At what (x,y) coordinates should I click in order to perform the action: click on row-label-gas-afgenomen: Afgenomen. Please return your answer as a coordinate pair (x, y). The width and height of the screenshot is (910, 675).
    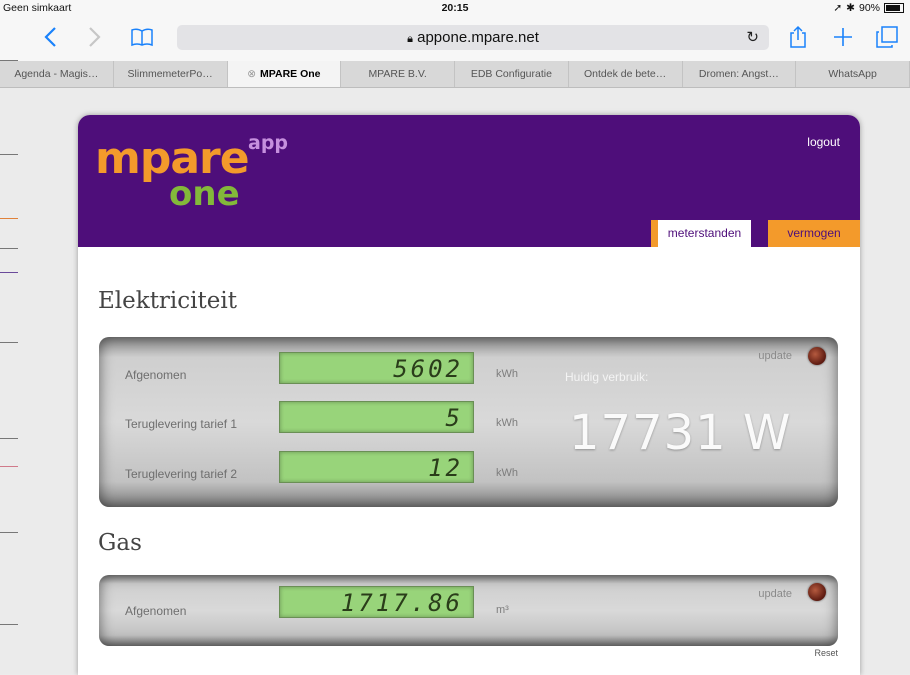
    Looking at the image, I should click on (156, 611).